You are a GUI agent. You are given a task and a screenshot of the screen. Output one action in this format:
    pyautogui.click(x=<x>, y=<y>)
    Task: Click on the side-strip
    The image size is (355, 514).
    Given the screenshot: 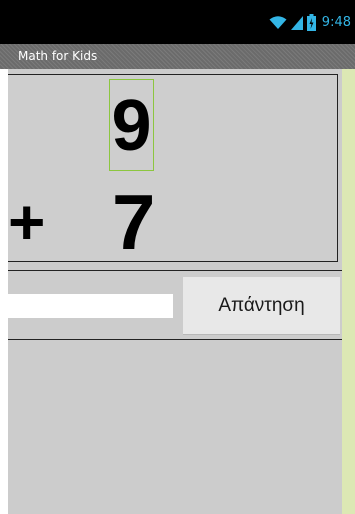 What is the action you would take?
    pyautogui.click(x=348, y=291)
    